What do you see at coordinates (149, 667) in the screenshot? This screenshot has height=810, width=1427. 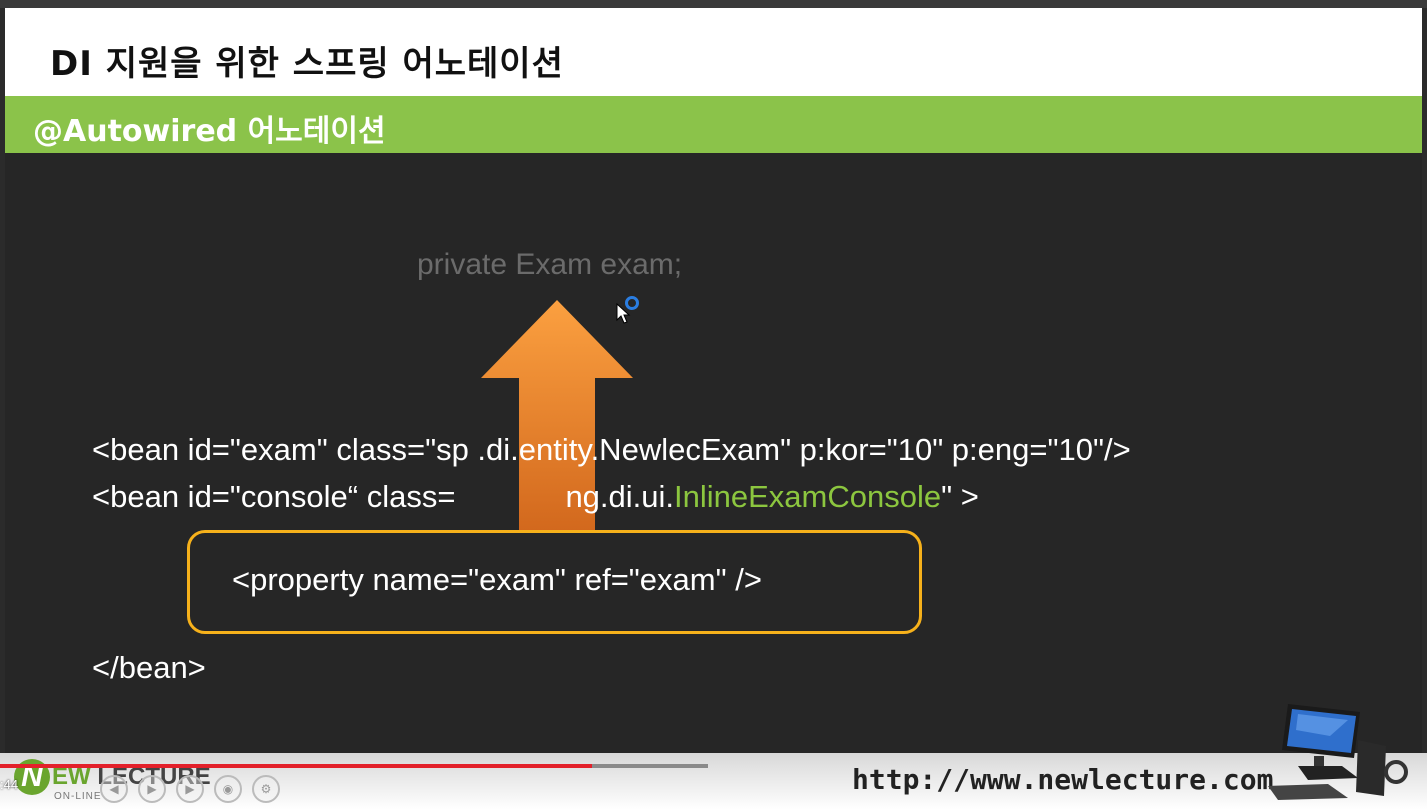 I see `code-line-bean-close: </bean>` at bounding box center [149, 667].